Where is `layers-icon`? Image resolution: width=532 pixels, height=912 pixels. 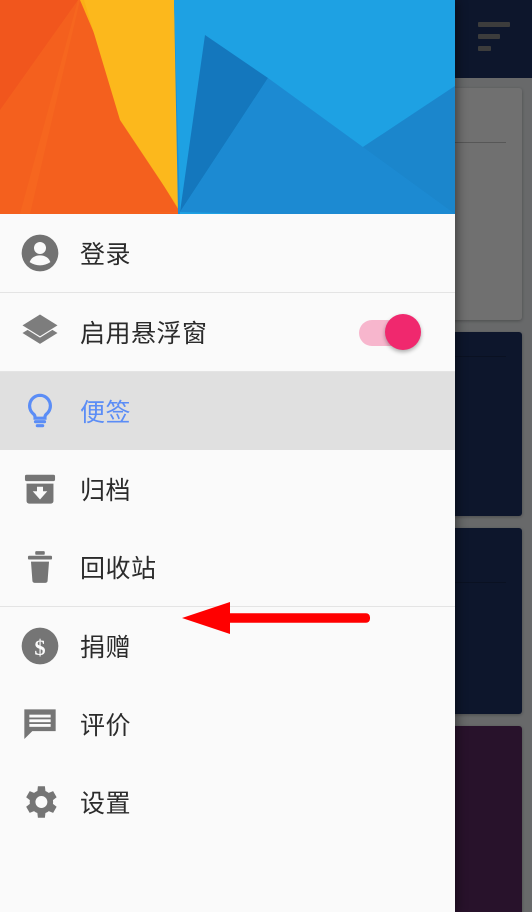
layers-icon is located at coordinates (40, 332).